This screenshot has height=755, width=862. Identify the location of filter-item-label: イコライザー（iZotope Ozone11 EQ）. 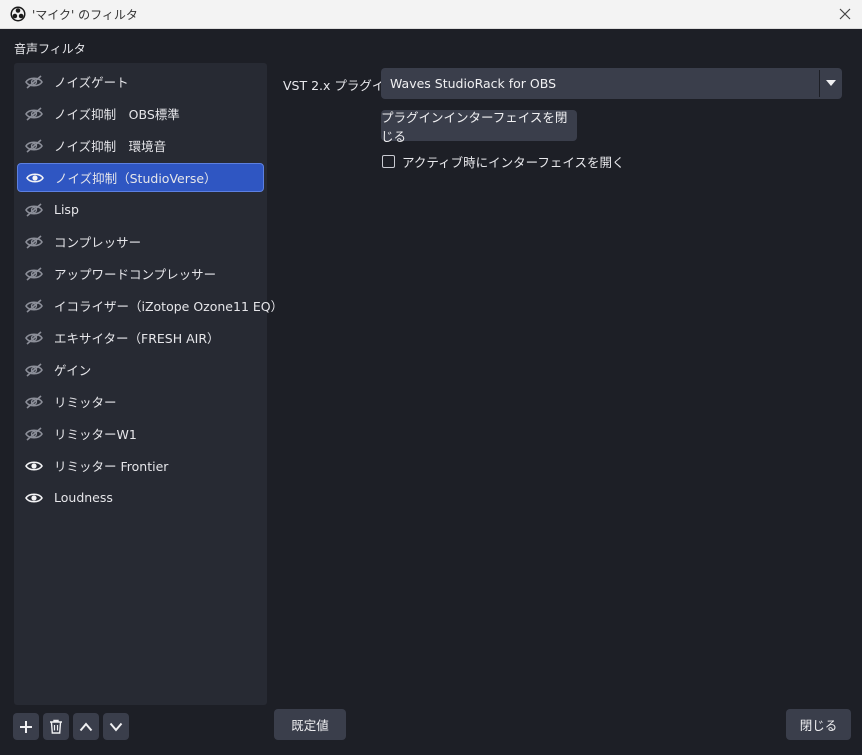
(169, 306).